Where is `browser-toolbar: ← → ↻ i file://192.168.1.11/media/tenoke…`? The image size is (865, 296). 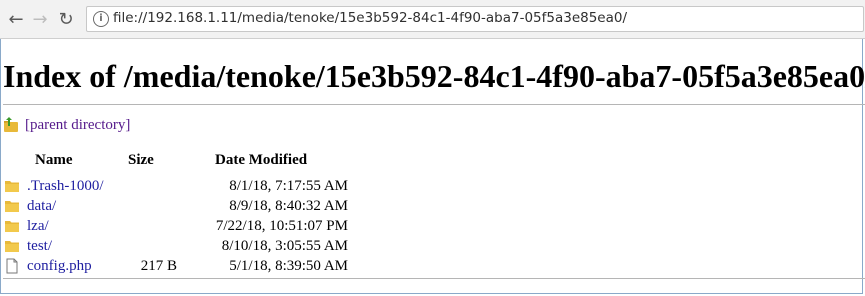 browser-toolbar: ← → ↻ i file://192.168.1.11/media/tenoke… is located at coordinates (432, 19).